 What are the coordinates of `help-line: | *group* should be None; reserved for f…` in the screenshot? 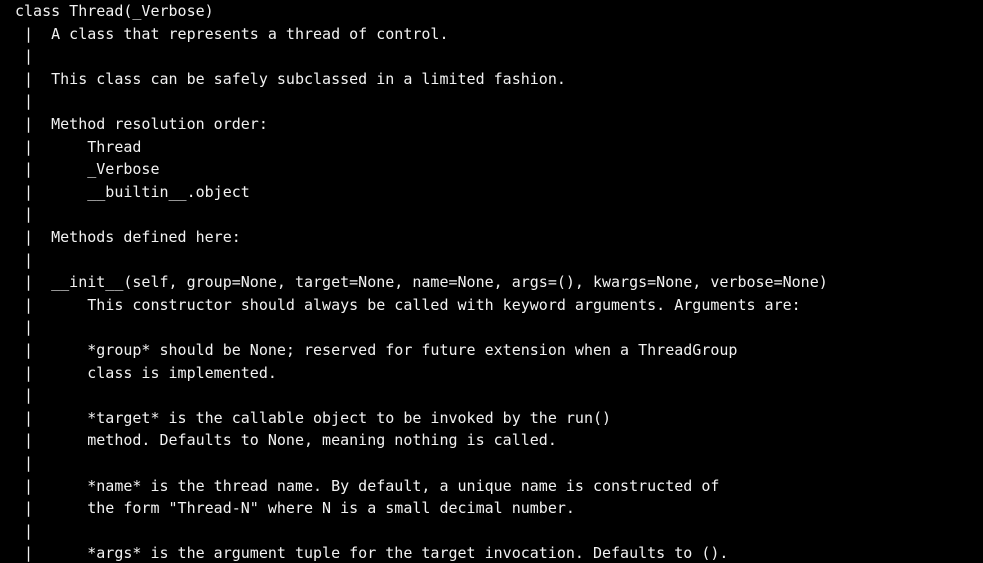 It's located at (376, 350).